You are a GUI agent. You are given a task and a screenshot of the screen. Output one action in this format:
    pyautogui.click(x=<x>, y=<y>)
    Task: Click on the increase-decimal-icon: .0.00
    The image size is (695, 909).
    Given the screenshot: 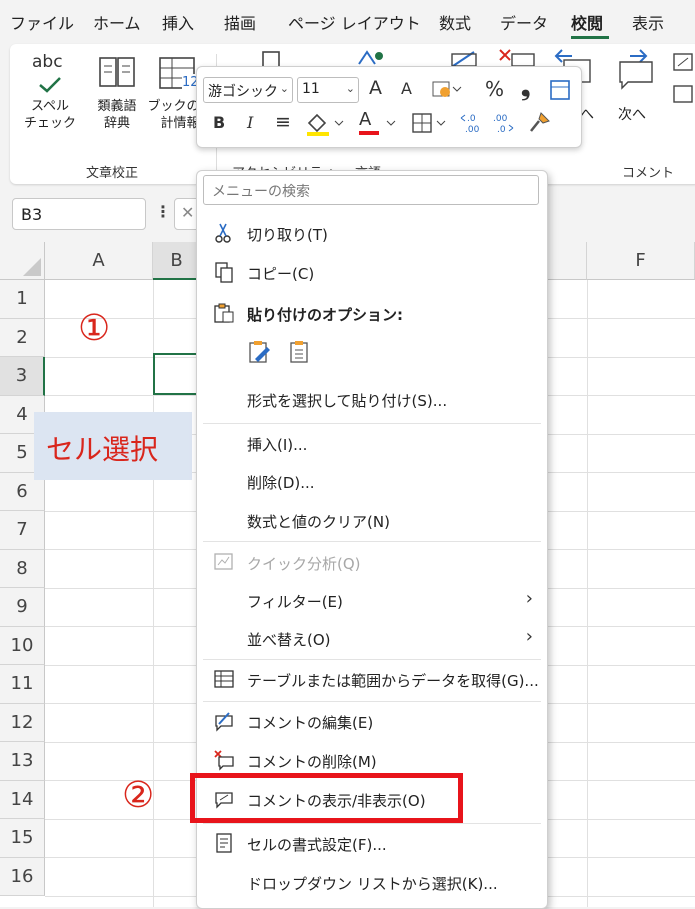 What is the action you would take?
    pyautogui.click(x=472, y=125)
    